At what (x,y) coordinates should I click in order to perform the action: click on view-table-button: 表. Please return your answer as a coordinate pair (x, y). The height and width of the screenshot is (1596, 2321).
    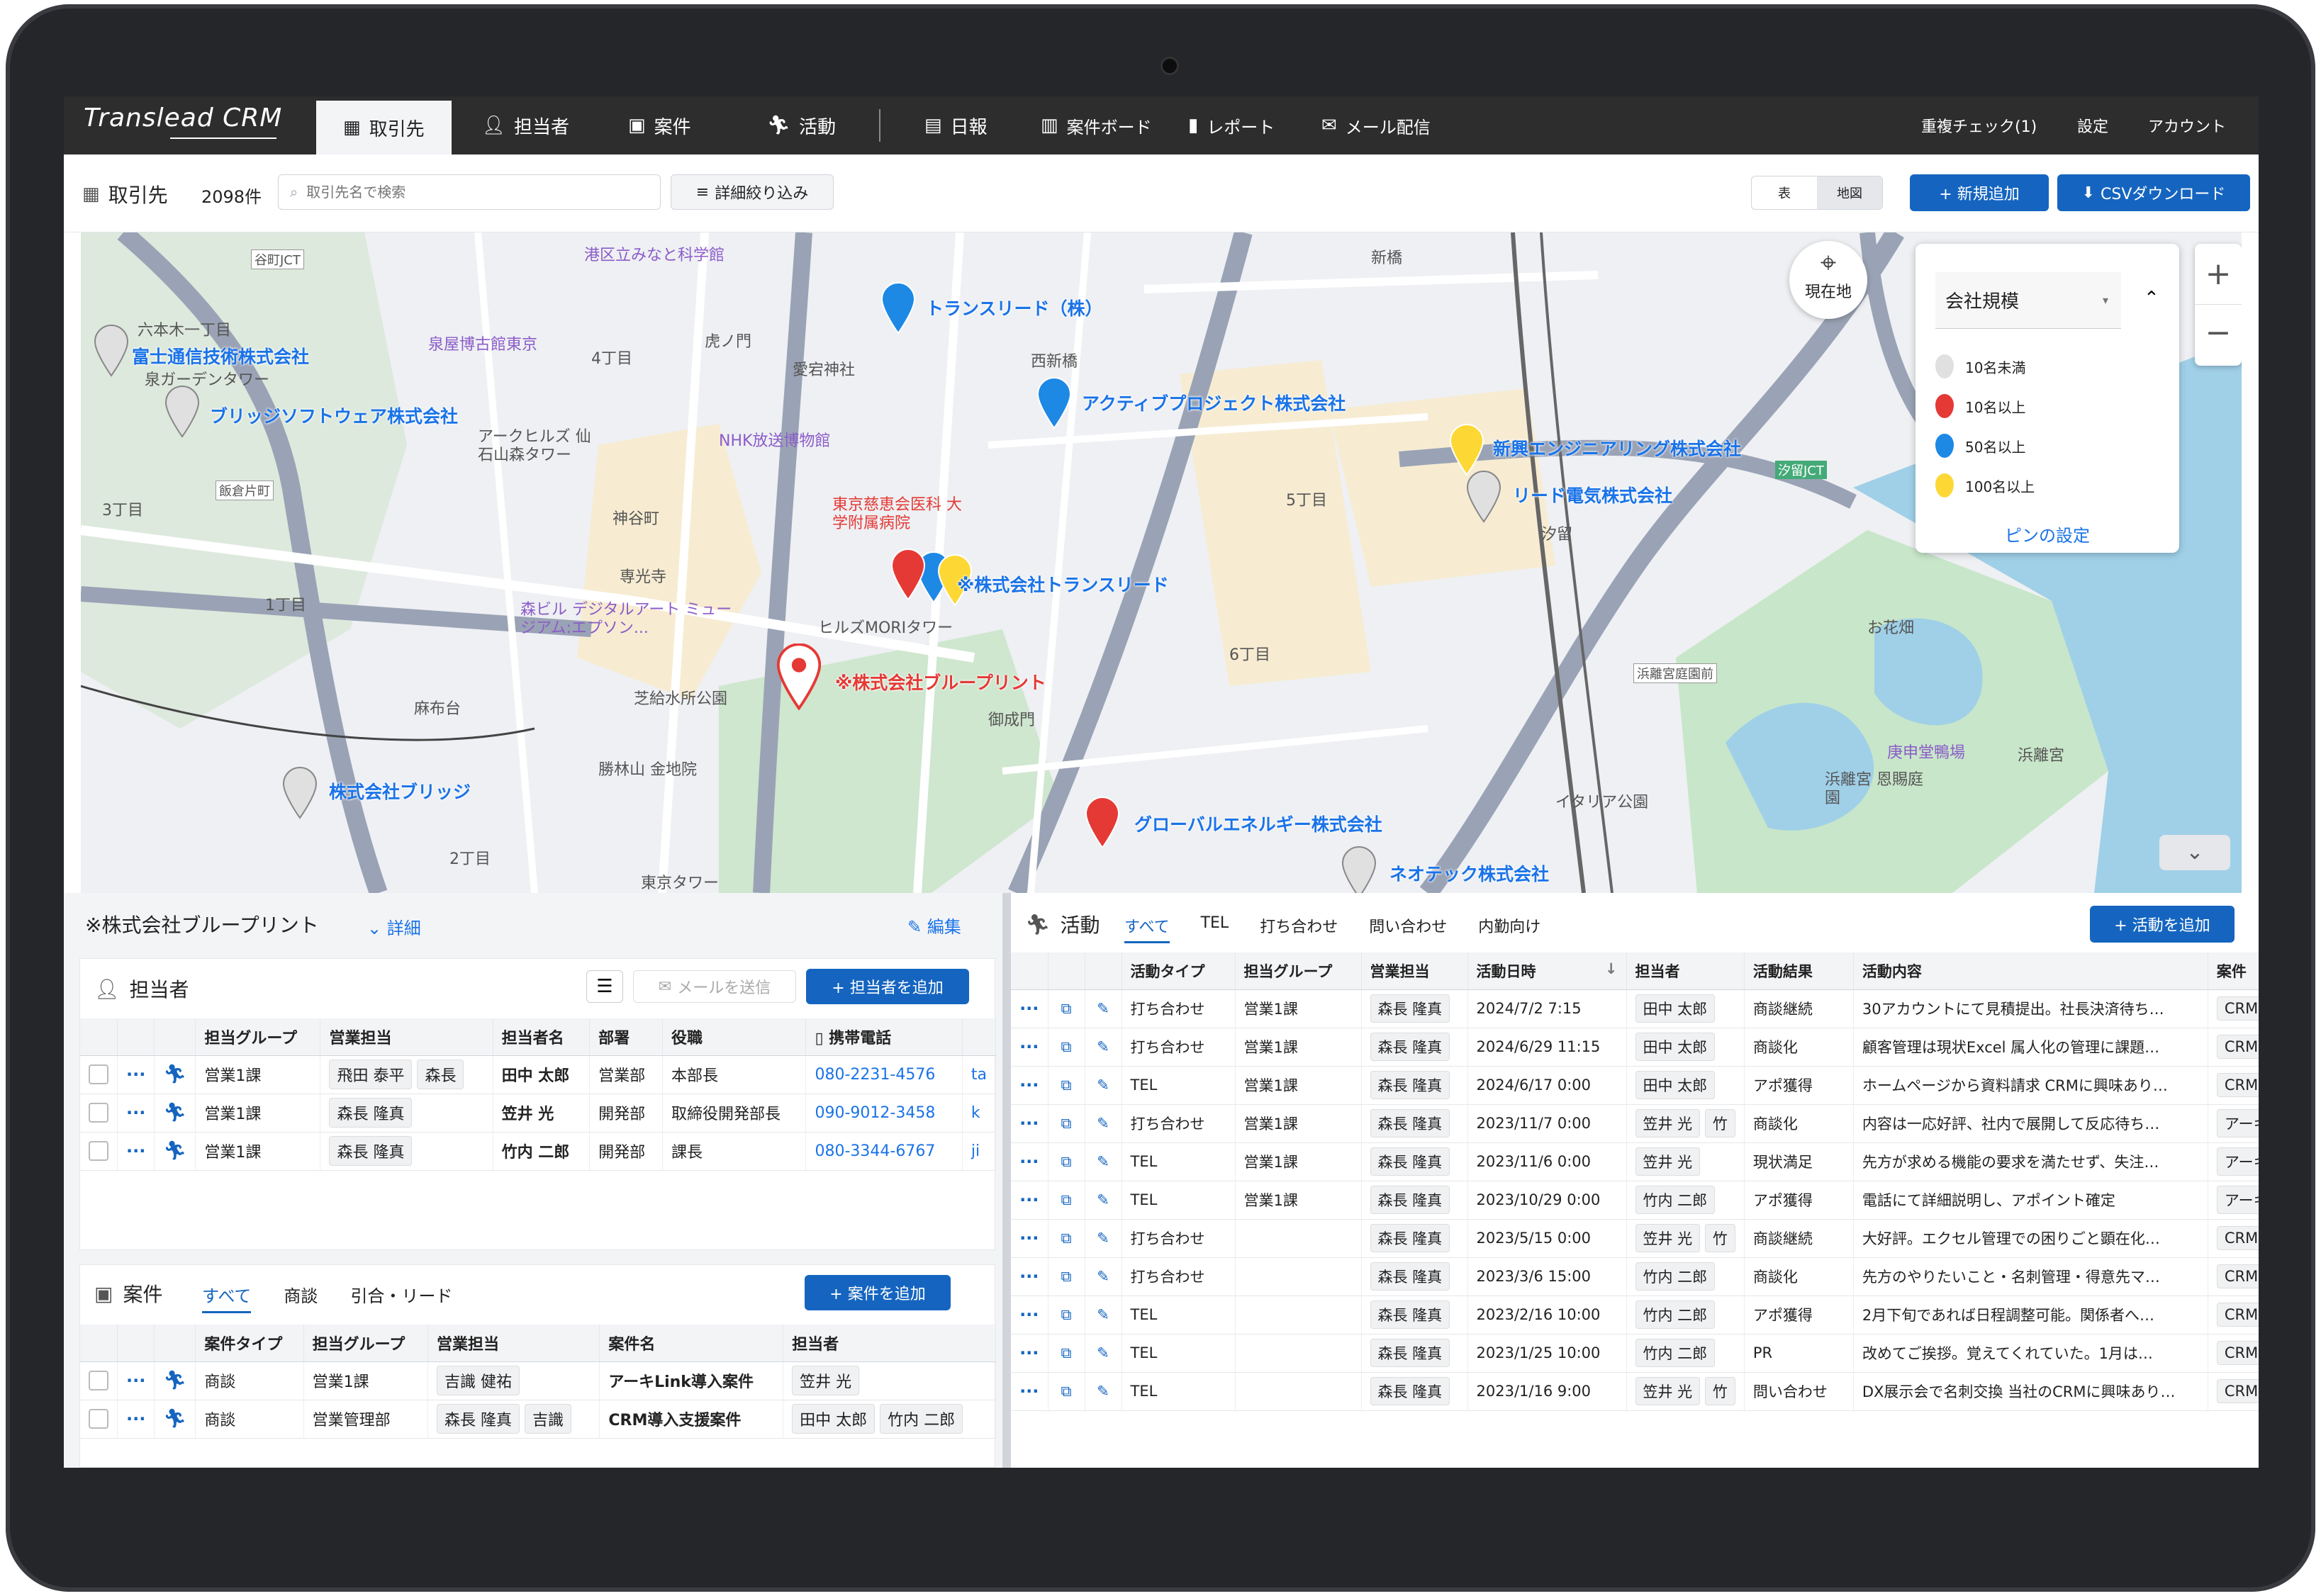
    Looking at the image, I should click on (1784, 192).